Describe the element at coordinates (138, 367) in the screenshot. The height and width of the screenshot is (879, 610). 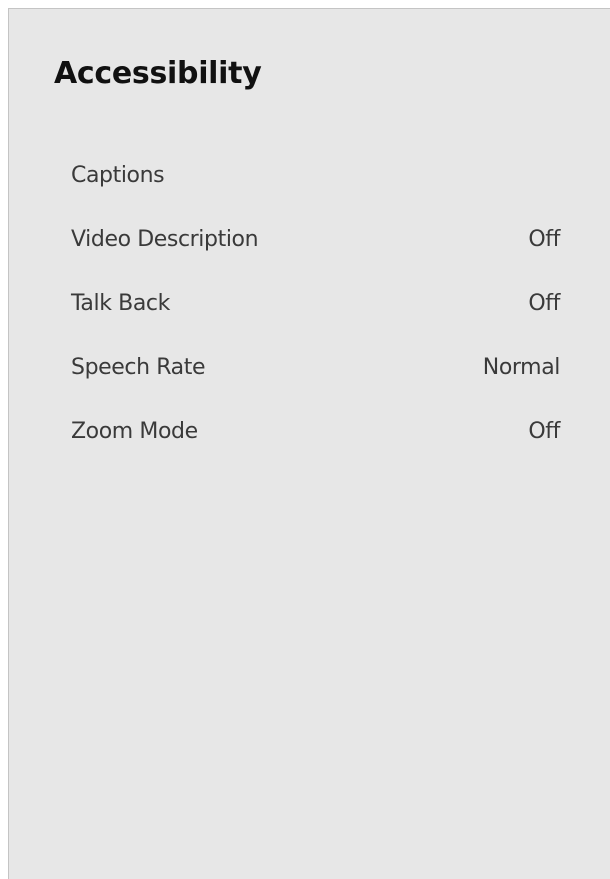
I see `speech-rate-label: Speech Rate` at that location.